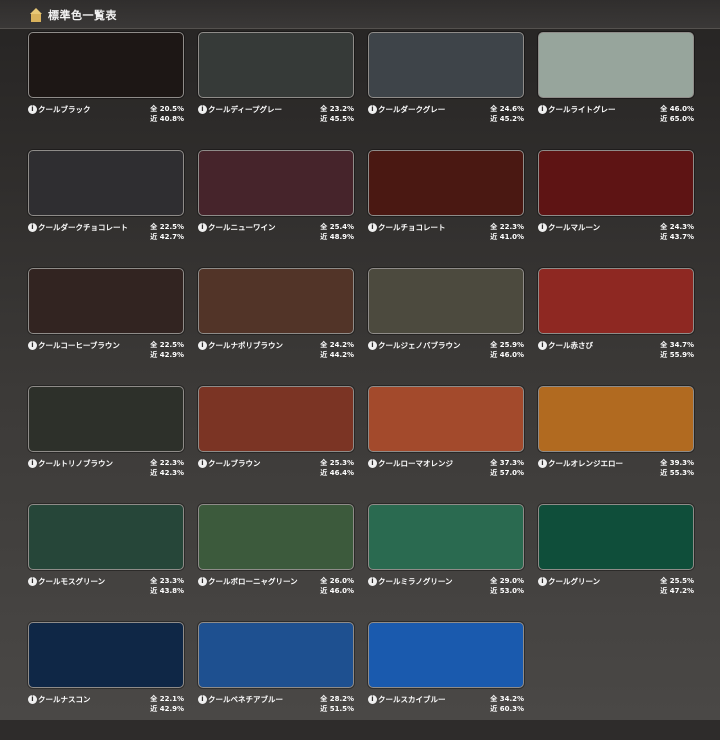 This screenshot has width=720, height=740. Describe the element at coordinates (337, 350) in the screenshot. I see `reflectance-values: 全 24.2% 近 44.2%` at that location.